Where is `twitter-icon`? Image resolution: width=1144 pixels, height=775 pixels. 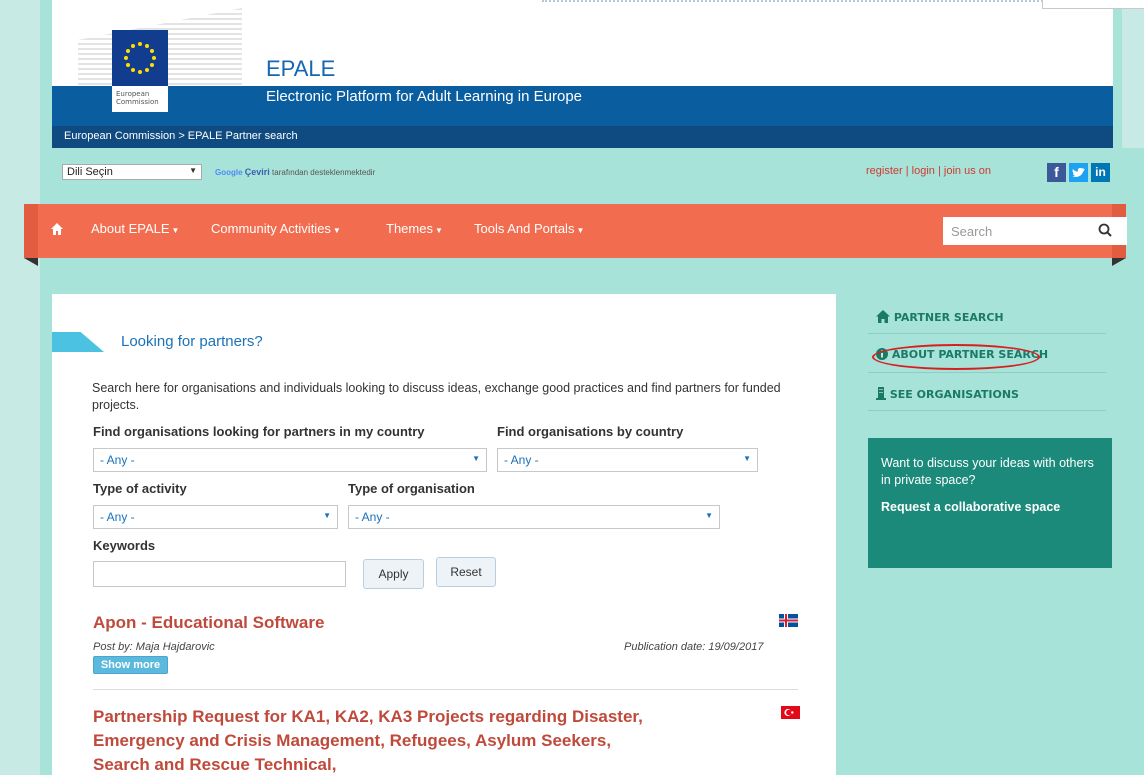 twitter-icon is located at coordinates (1078, 172).